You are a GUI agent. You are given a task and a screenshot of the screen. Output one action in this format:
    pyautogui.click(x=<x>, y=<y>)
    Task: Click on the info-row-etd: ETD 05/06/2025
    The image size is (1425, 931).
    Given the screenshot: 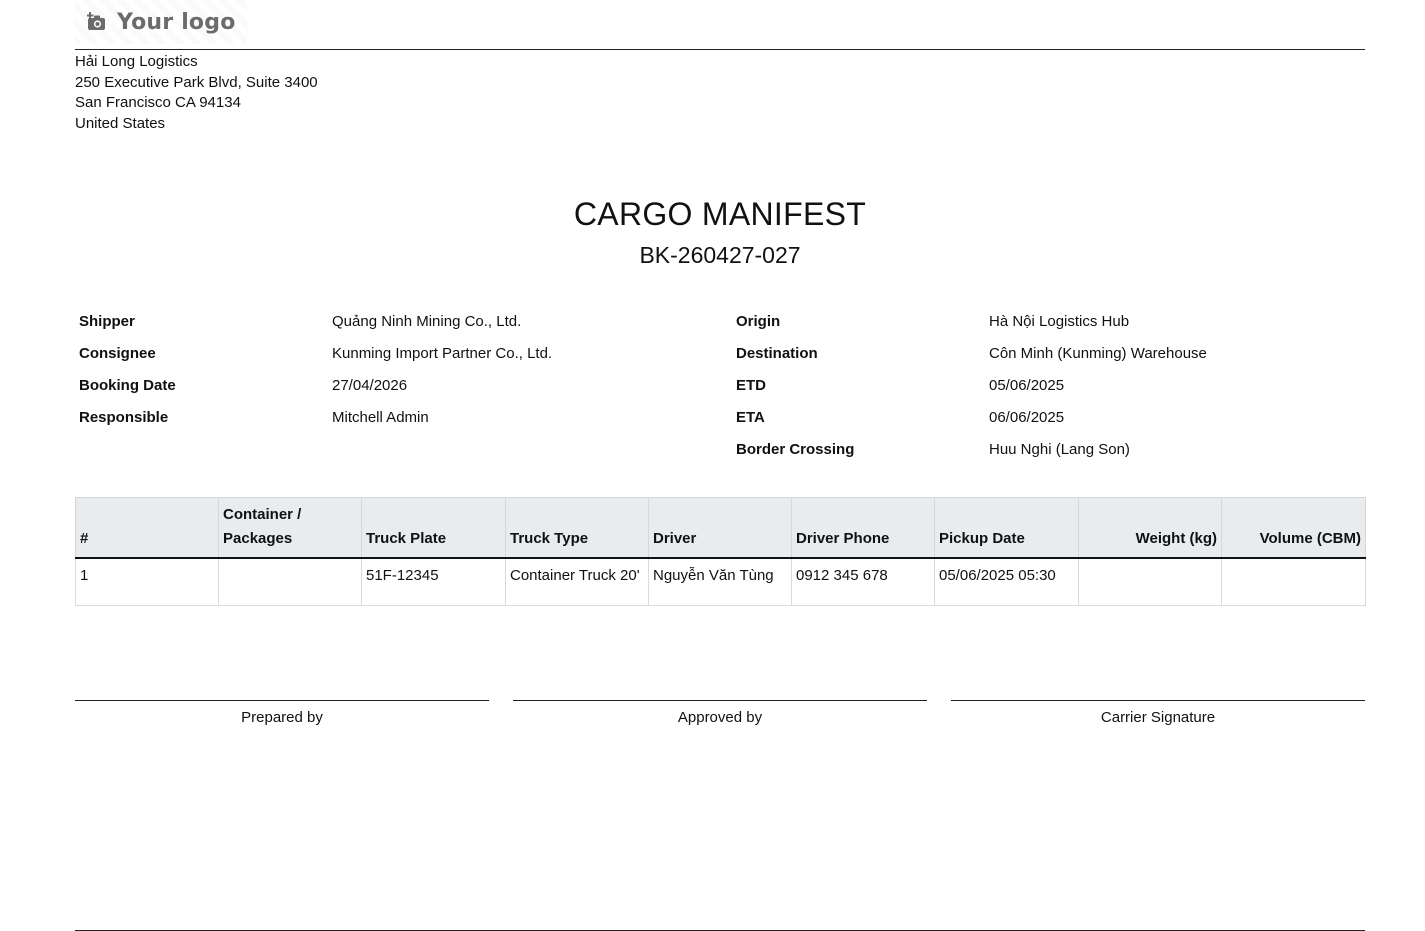 What is the action you would take?
    pyautogui.click(x=971, y=385)
    